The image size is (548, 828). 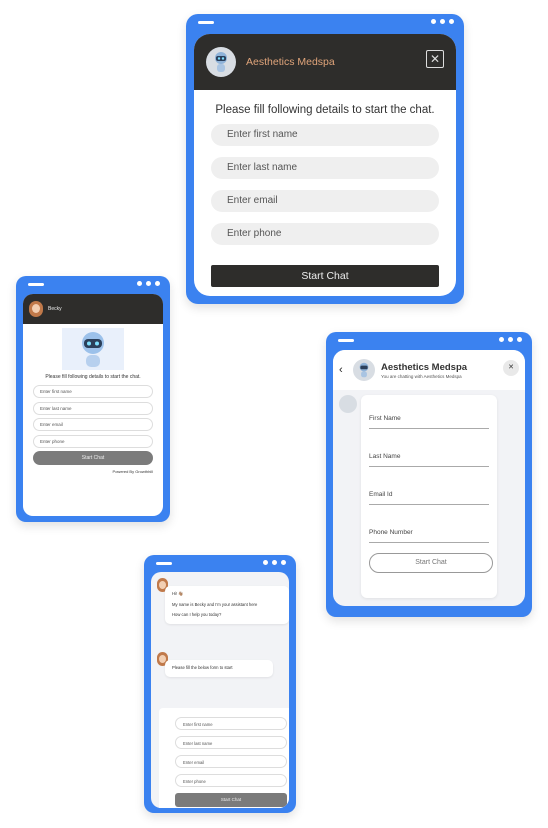 I want to click on first-name-input: First Name, so click(x=429, y=419).